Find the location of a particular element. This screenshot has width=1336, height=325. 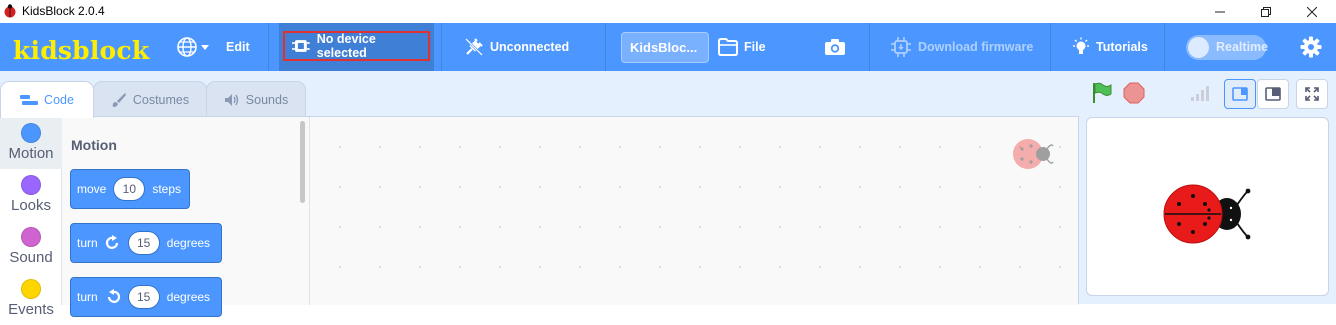

connection-button: Unconnected is located at coordinates (516, 47).